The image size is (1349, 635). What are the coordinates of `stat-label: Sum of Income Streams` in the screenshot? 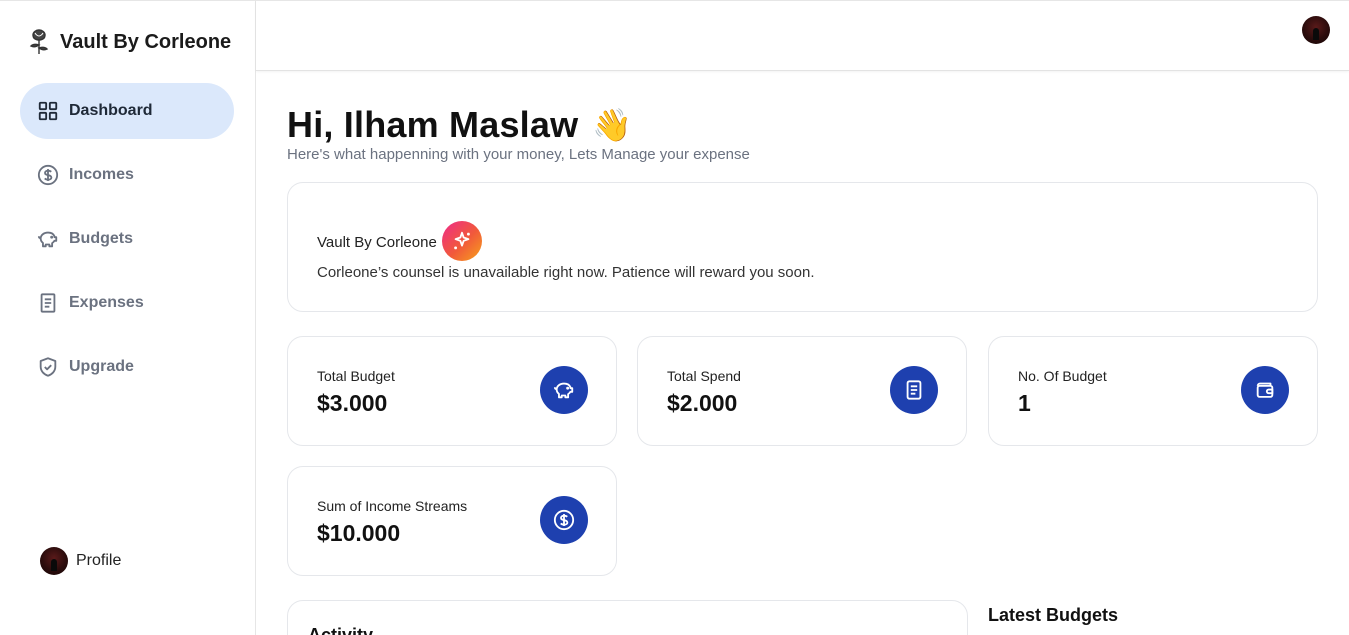 It's located at (392, 506).